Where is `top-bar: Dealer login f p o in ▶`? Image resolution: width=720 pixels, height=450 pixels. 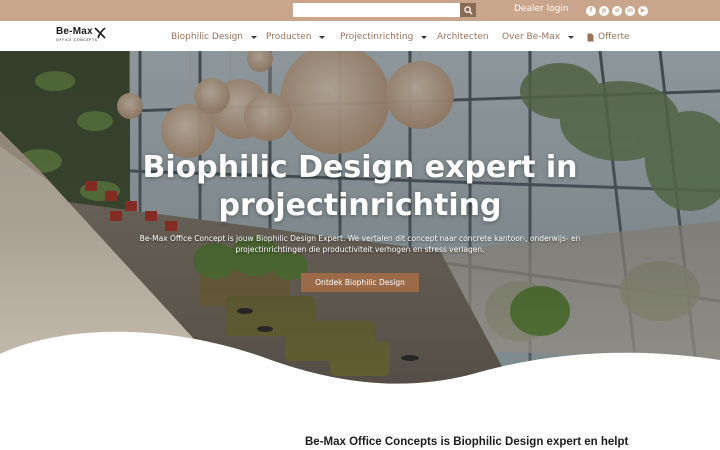
top-bar: Dealer login f p o in ▶ is located at coordinates (360, 10).